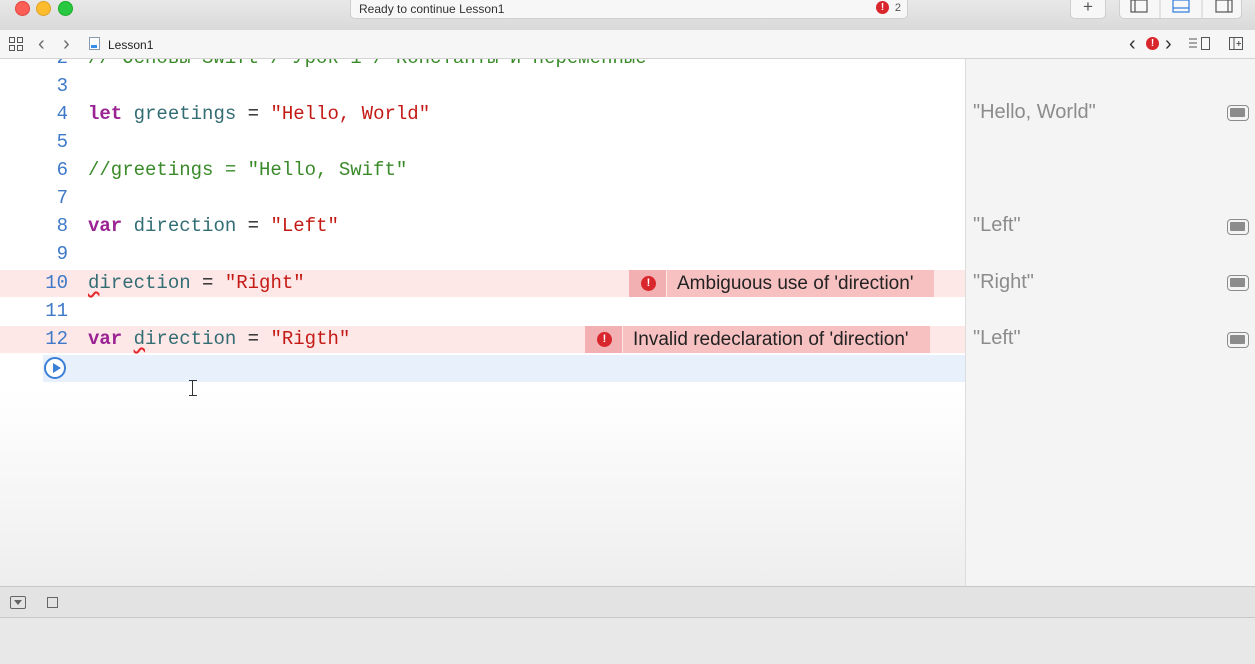 This screenshot has height=664, width=1255. Describe the element at coordinates (432, 9) in the screenshot. I see `activity-status-text: Ready to continue Lesson1` at that location.